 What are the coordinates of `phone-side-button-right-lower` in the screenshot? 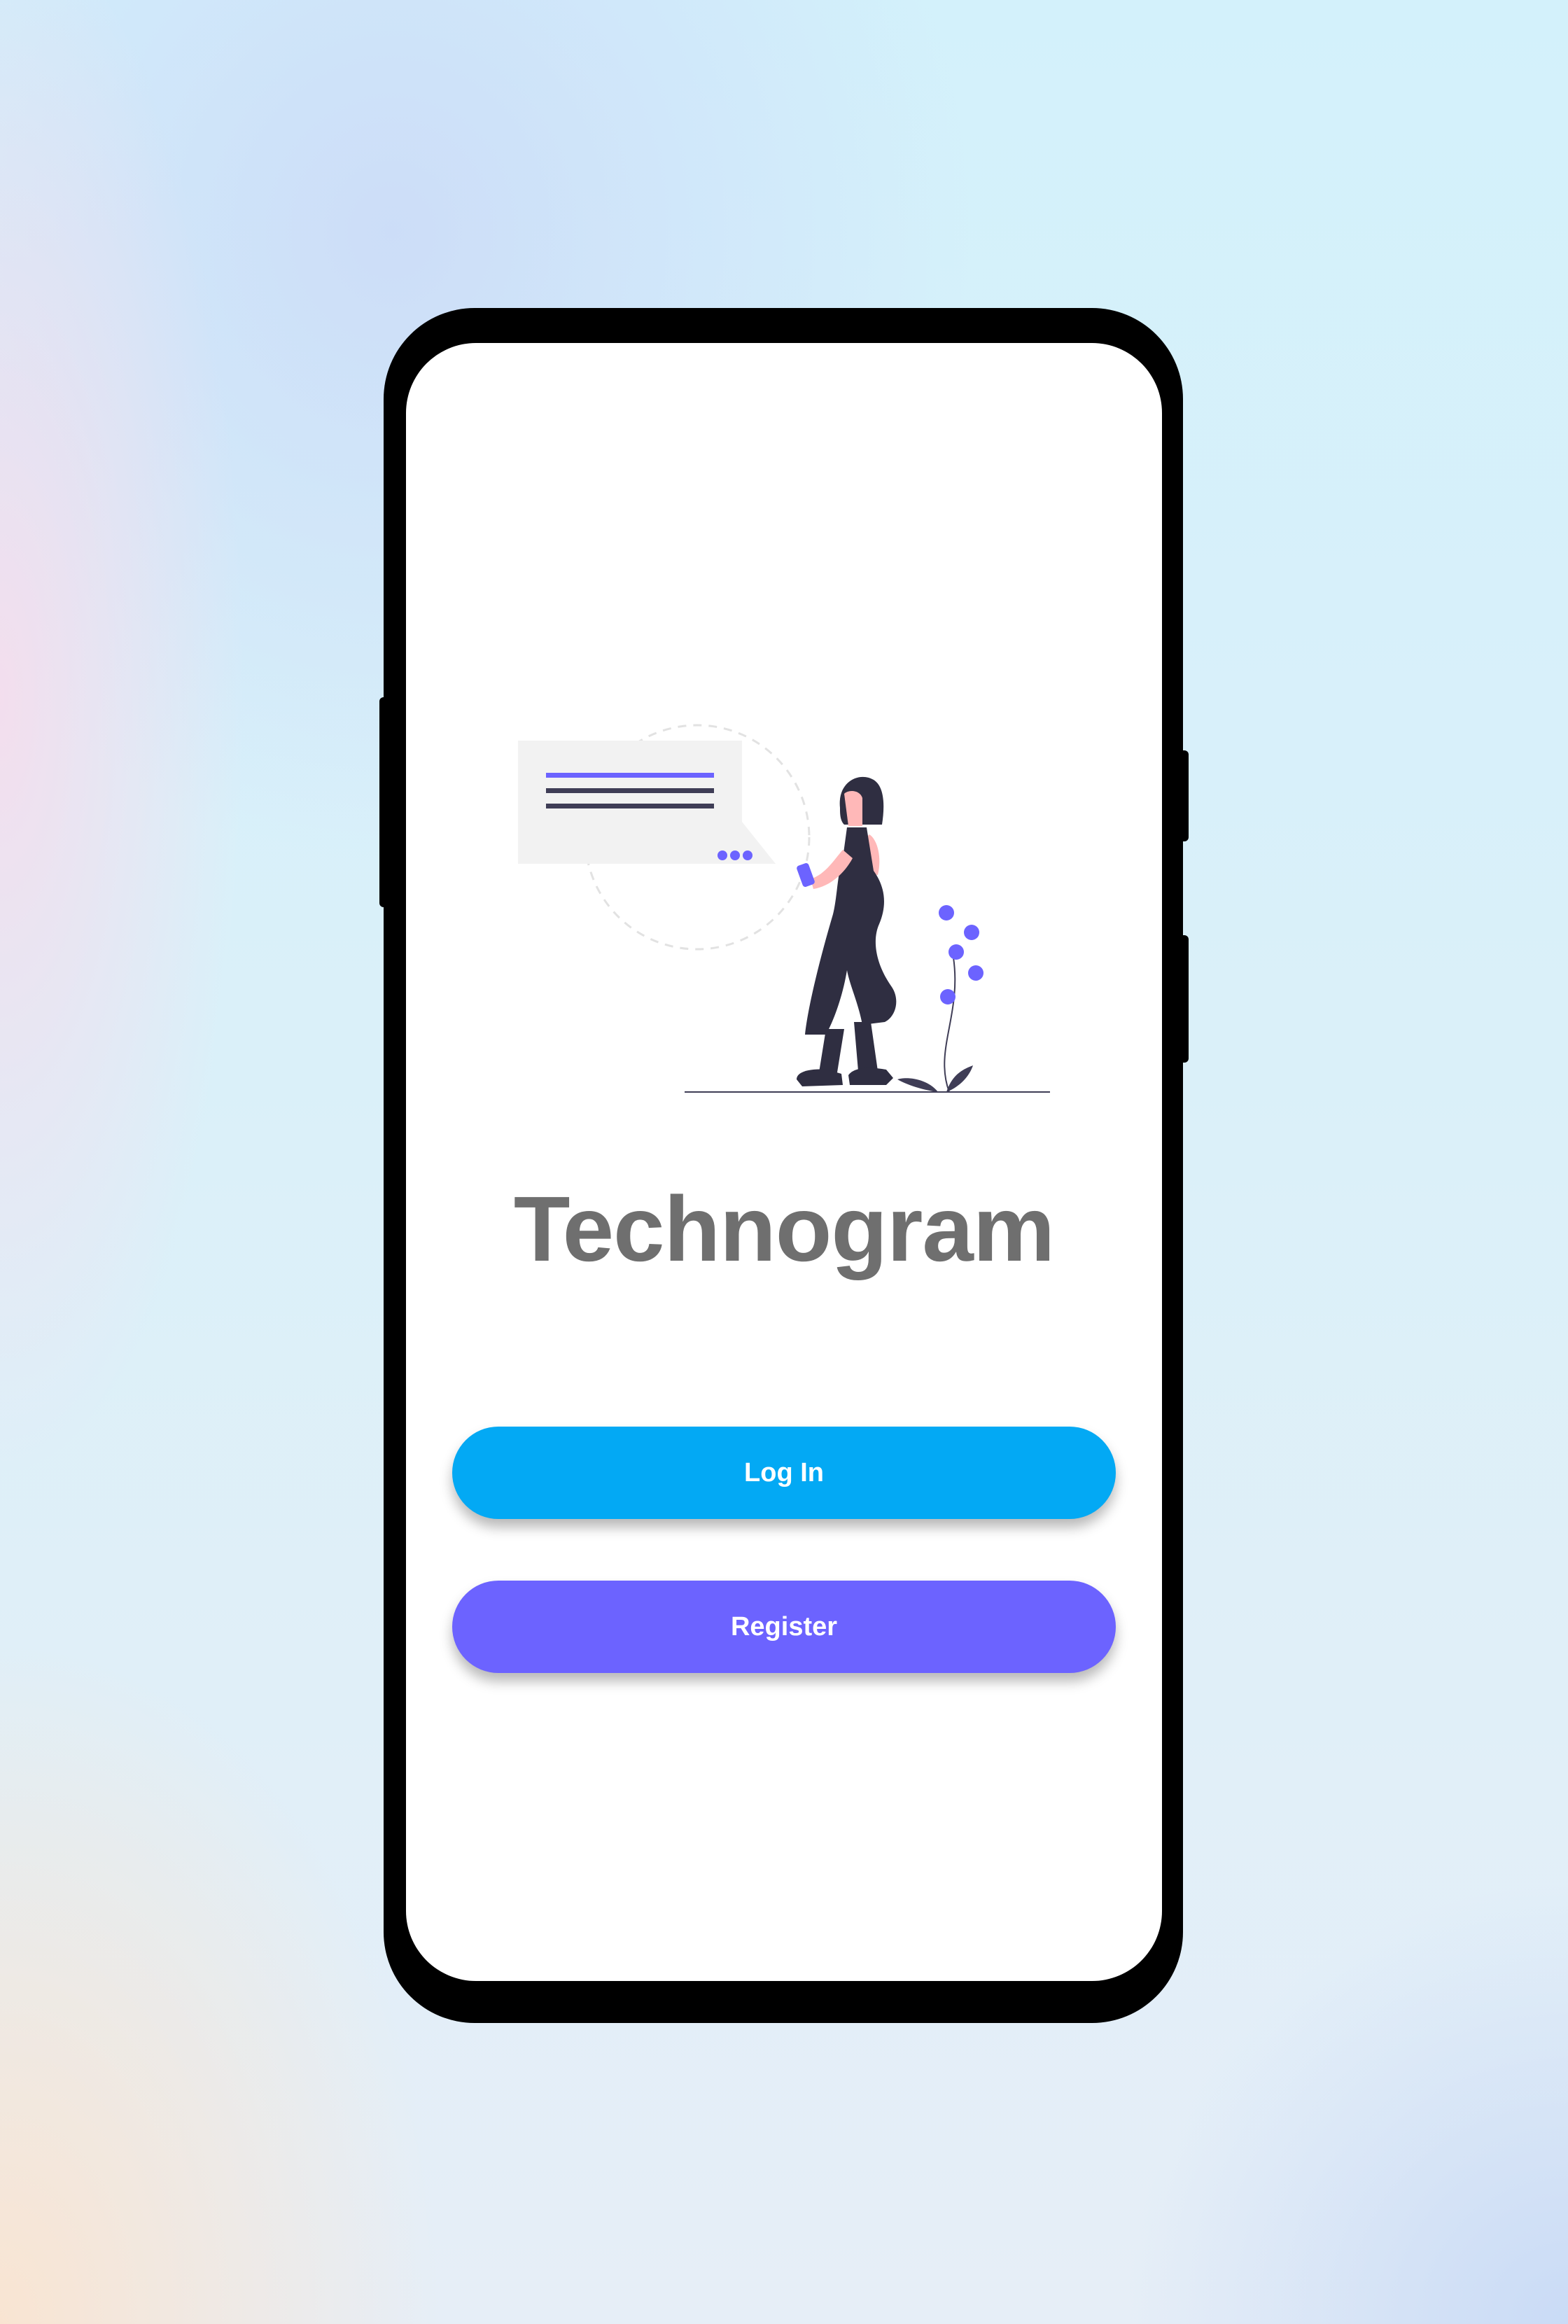 It's located at (1184, 999).